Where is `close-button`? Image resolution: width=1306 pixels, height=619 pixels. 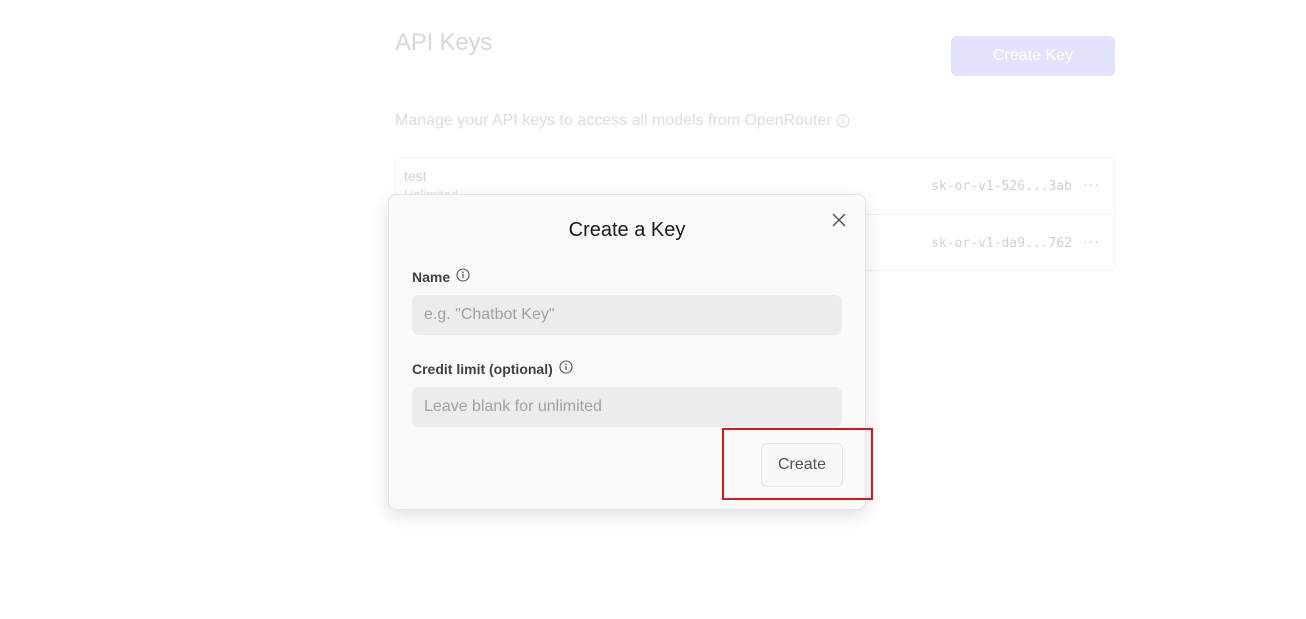 close-button is located at coordinates (839, 222).